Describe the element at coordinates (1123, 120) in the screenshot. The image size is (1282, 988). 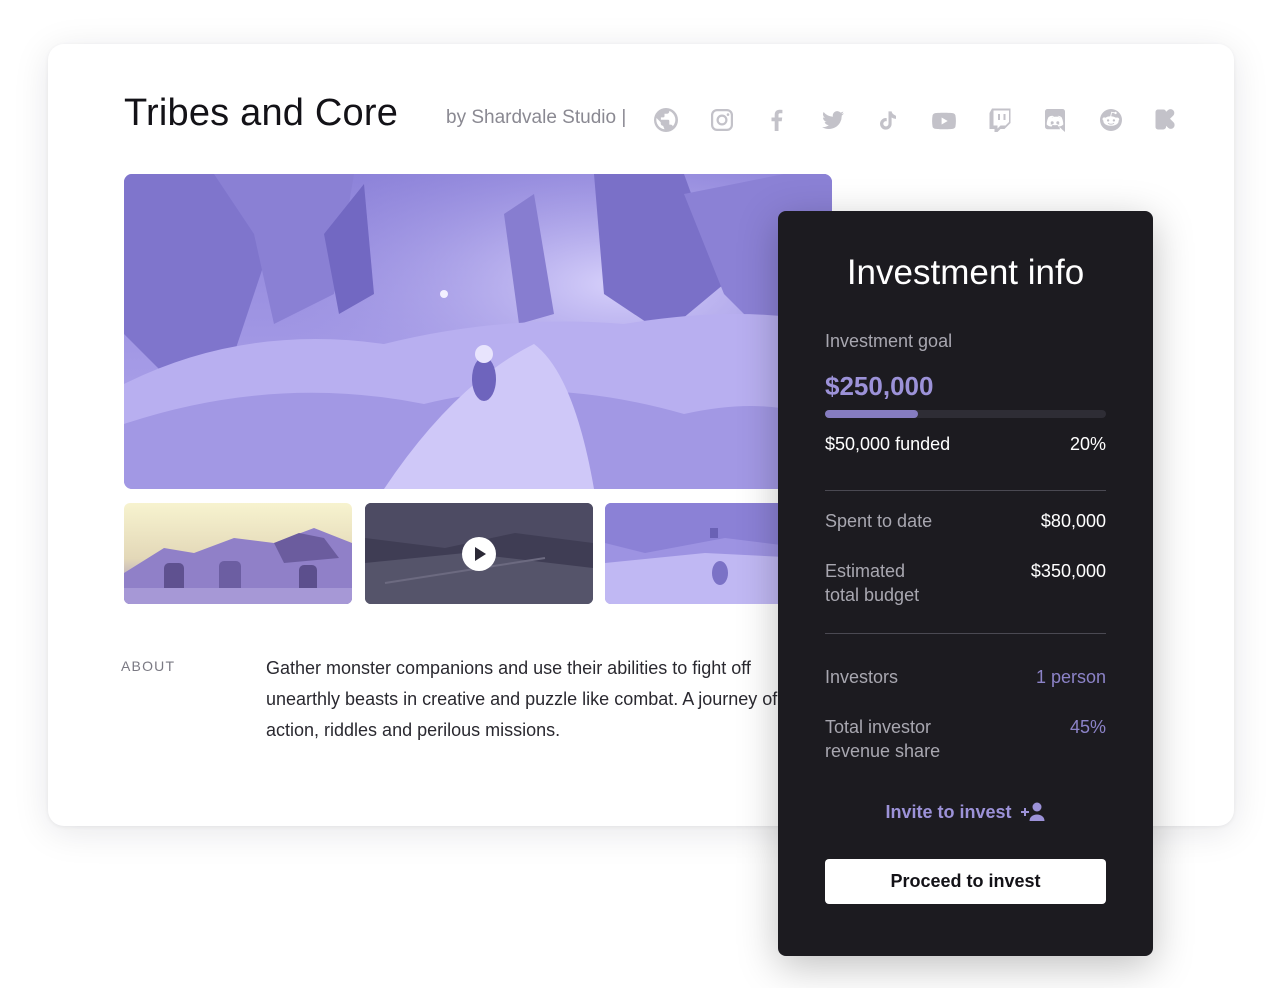
I see `reddit-icon` at that location.